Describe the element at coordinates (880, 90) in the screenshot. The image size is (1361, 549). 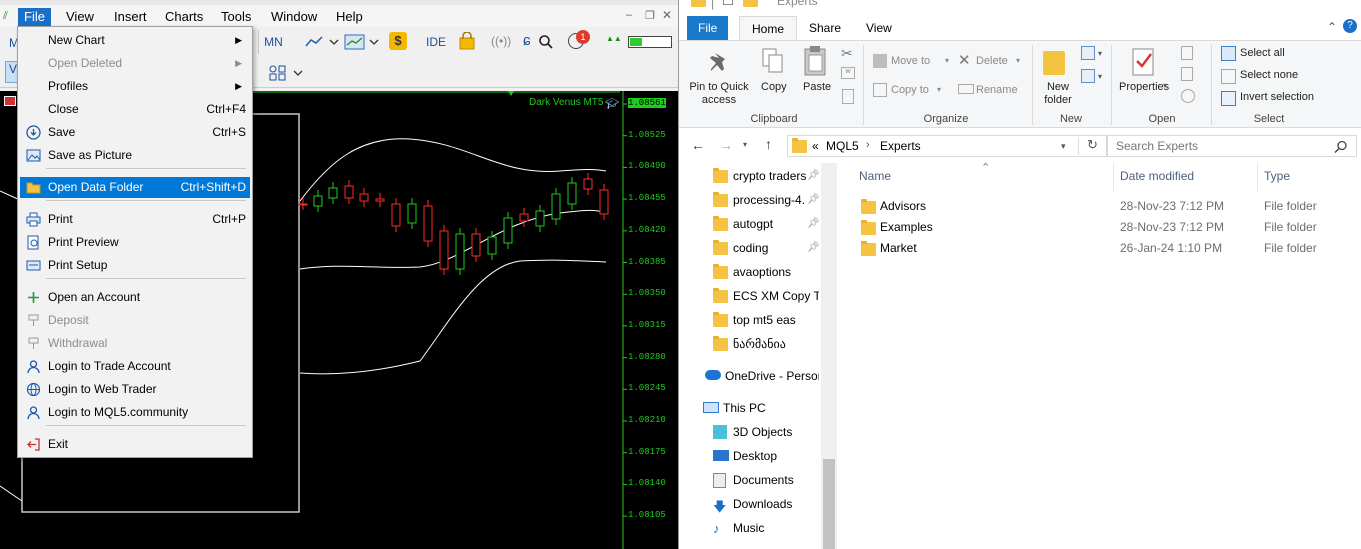
I see `copy-to-icon` at that location.